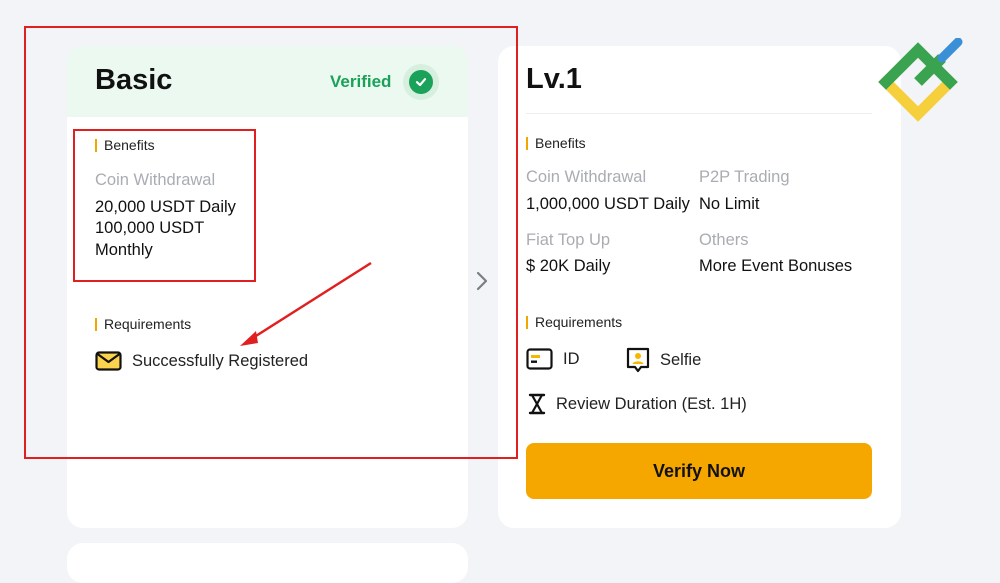  Describe the element at coordinates (920, 80) in the screenshot. I see `brand-logo-icon` at that location.